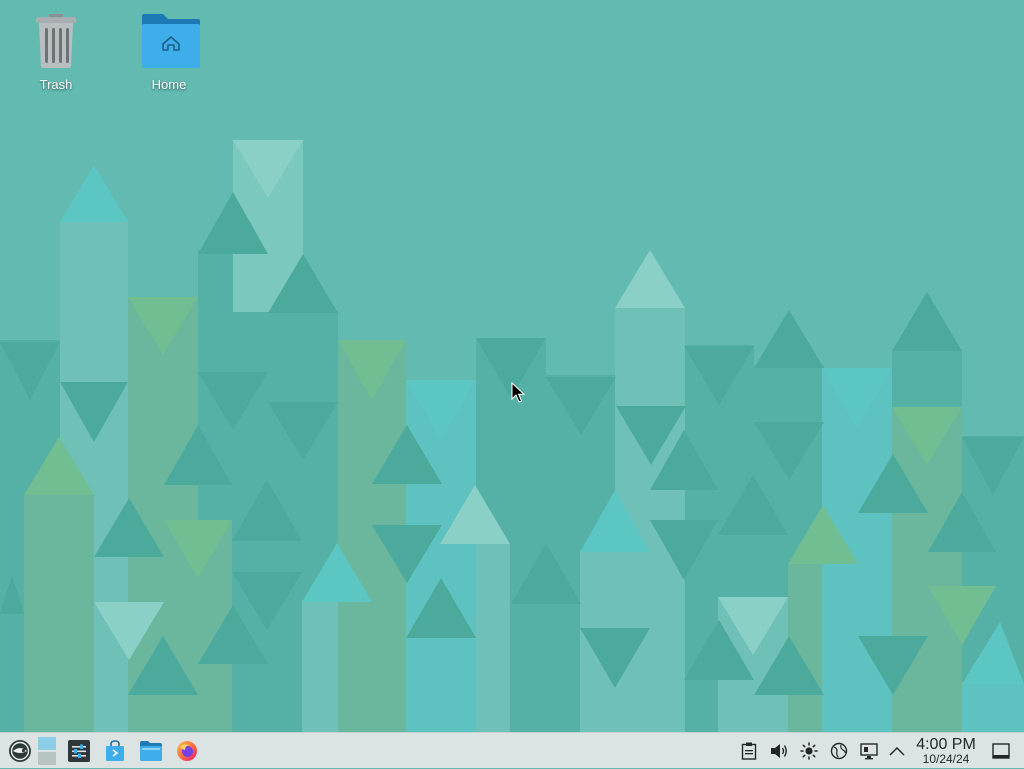 The height and width of the screenshot is (769, 1024). I want to click on shopping-bag-icon, so click(115, 750).